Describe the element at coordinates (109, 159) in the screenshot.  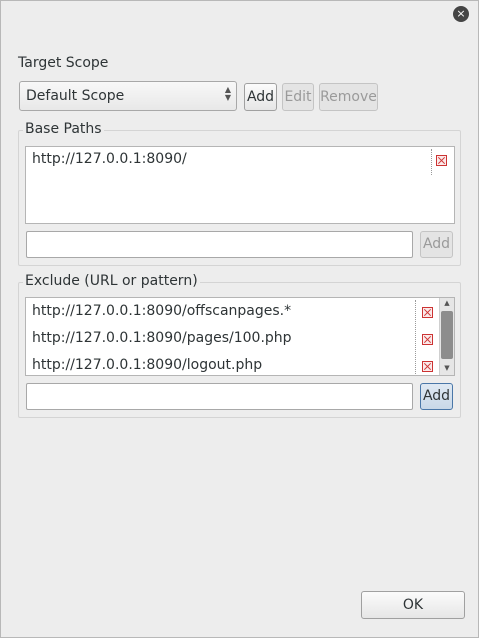
I see `list-item: http://127.0.0.1:8090/` at that location.